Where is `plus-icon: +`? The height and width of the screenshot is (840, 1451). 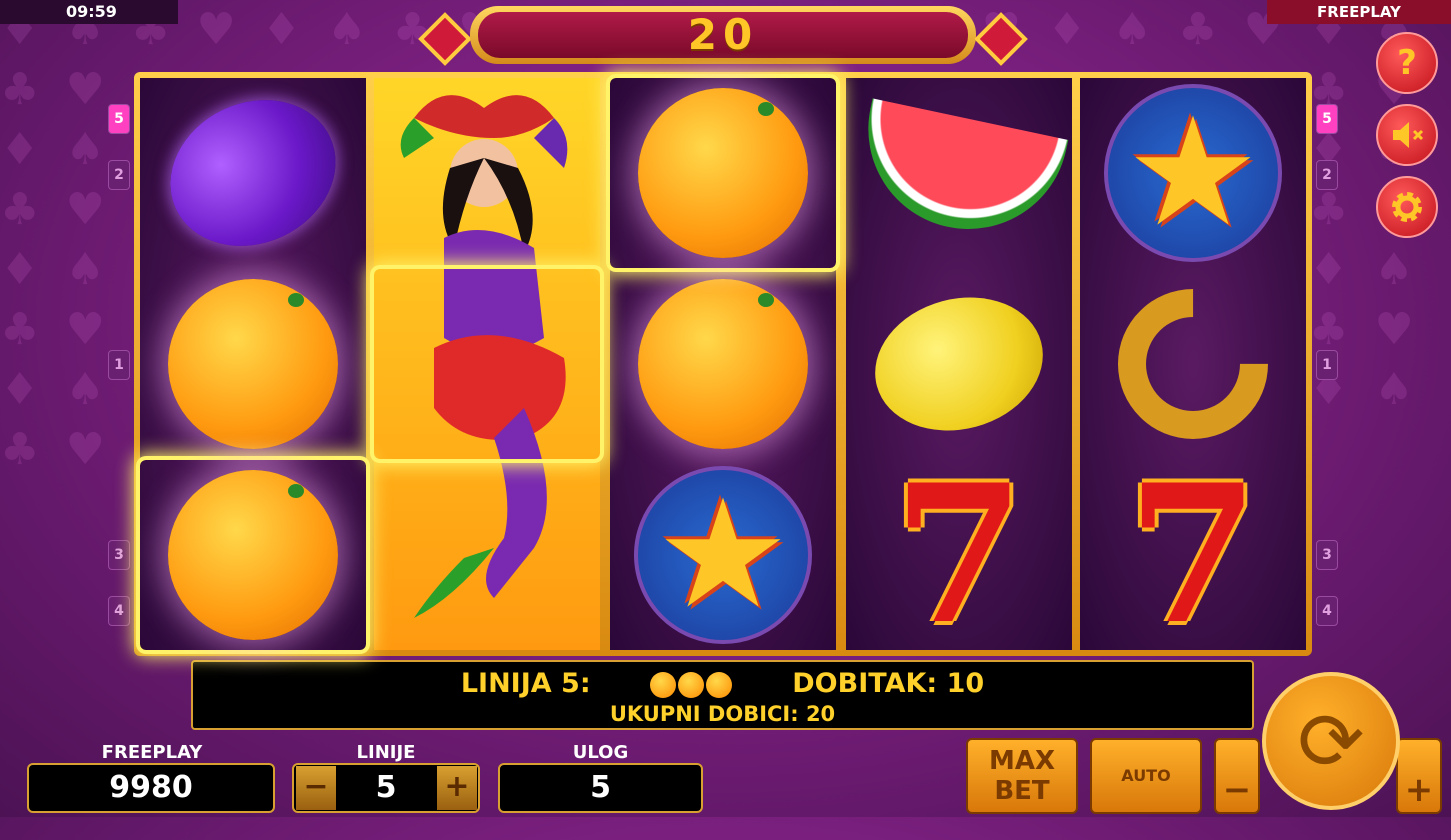
plus-icon: + is located at coordinates (1419, 790).